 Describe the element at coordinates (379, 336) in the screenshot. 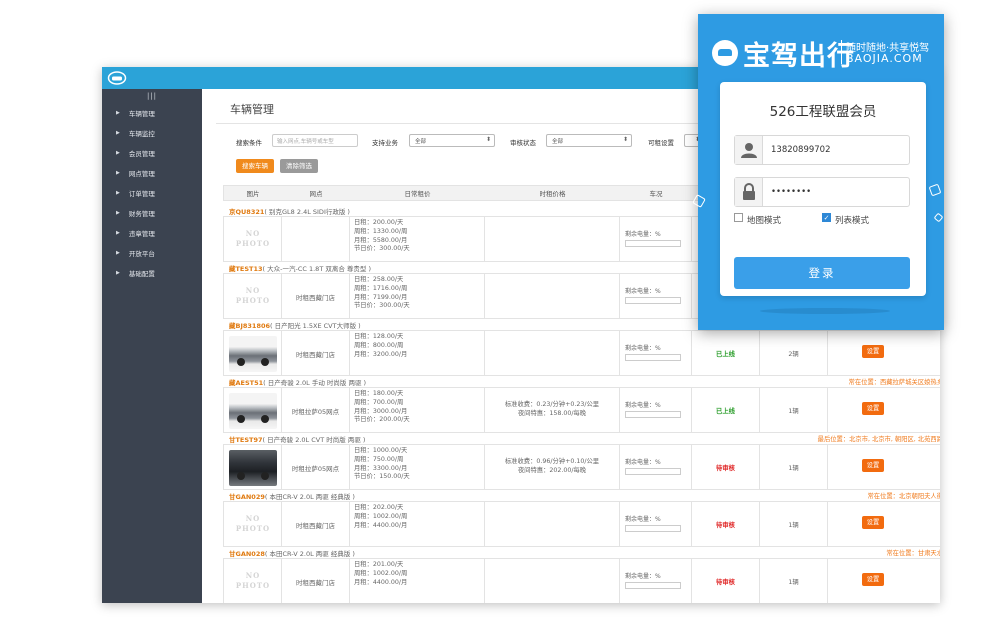

I see `price-line: 日租：128.00/天` at that location.